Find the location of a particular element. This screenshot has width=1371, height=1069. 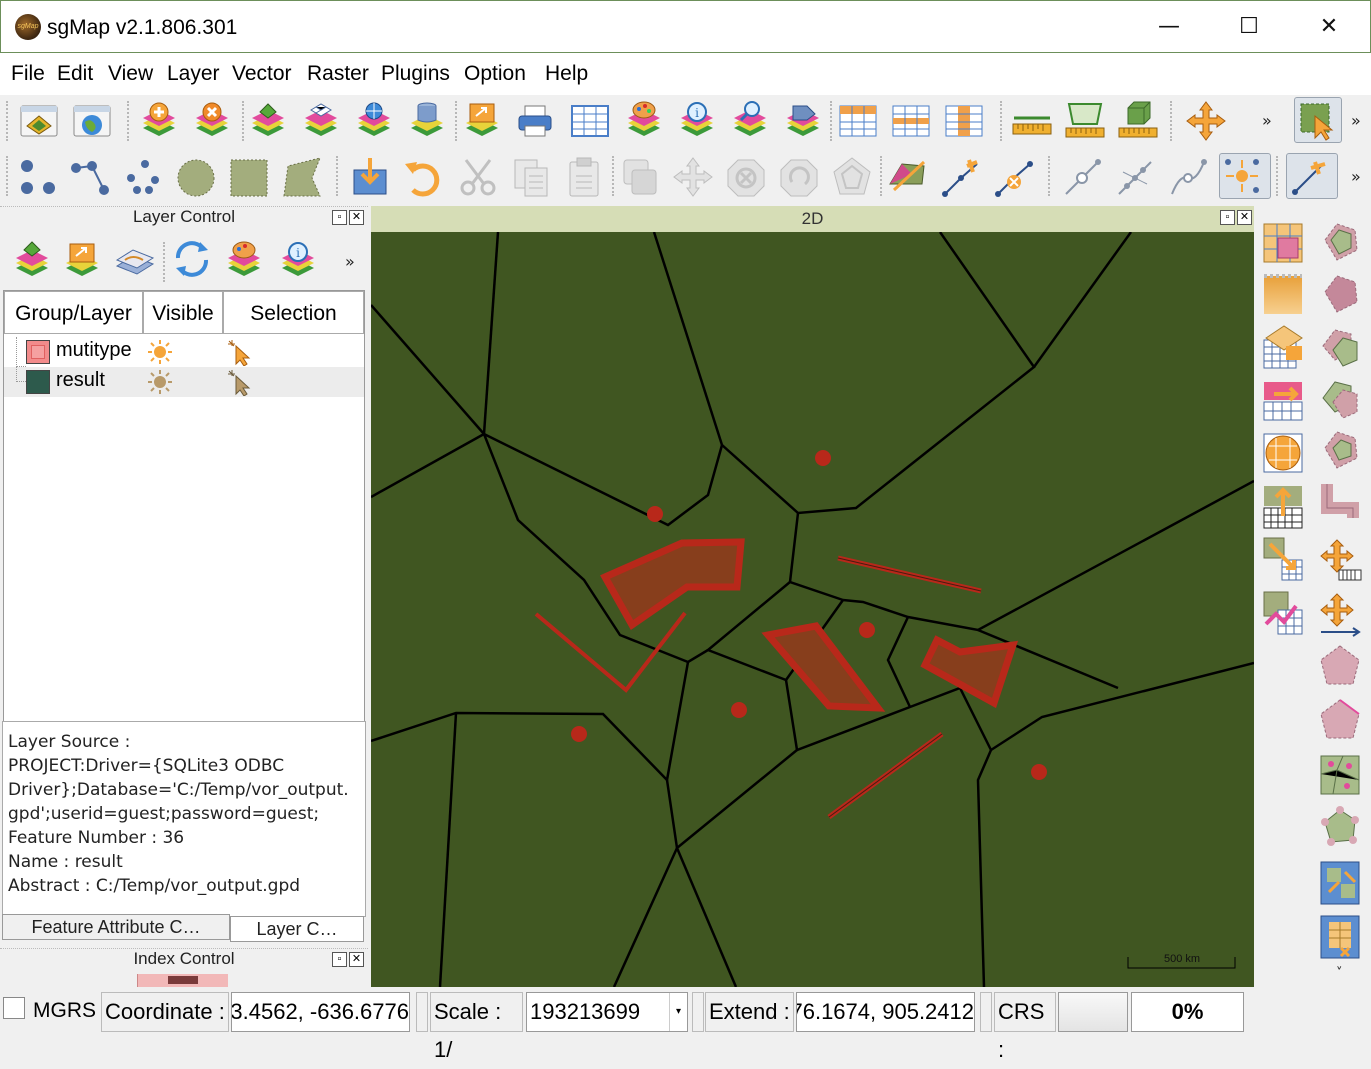

add-layer-icon is located at coordinates (159, 121).